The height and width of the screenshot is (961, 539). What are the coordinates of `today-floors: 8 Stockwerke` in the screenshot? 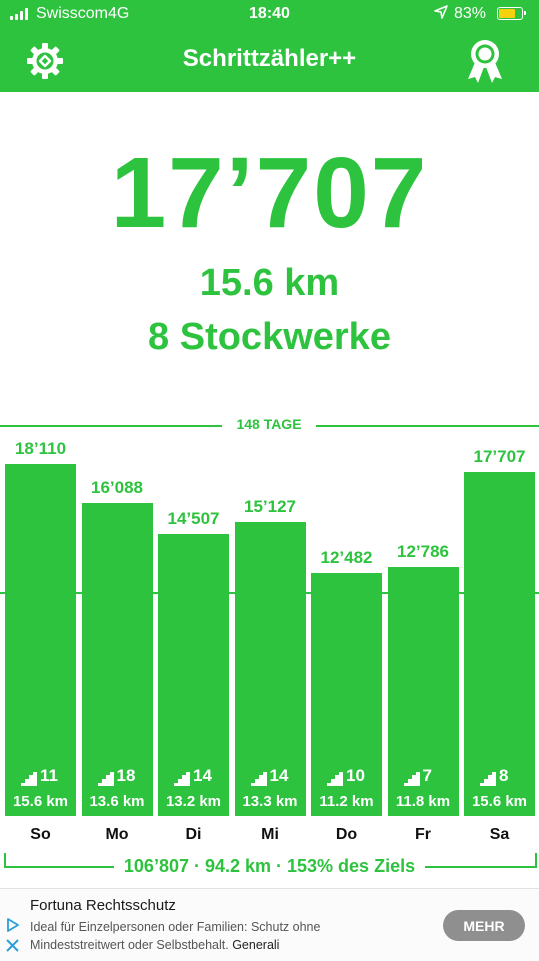 It's located at (269, 337).